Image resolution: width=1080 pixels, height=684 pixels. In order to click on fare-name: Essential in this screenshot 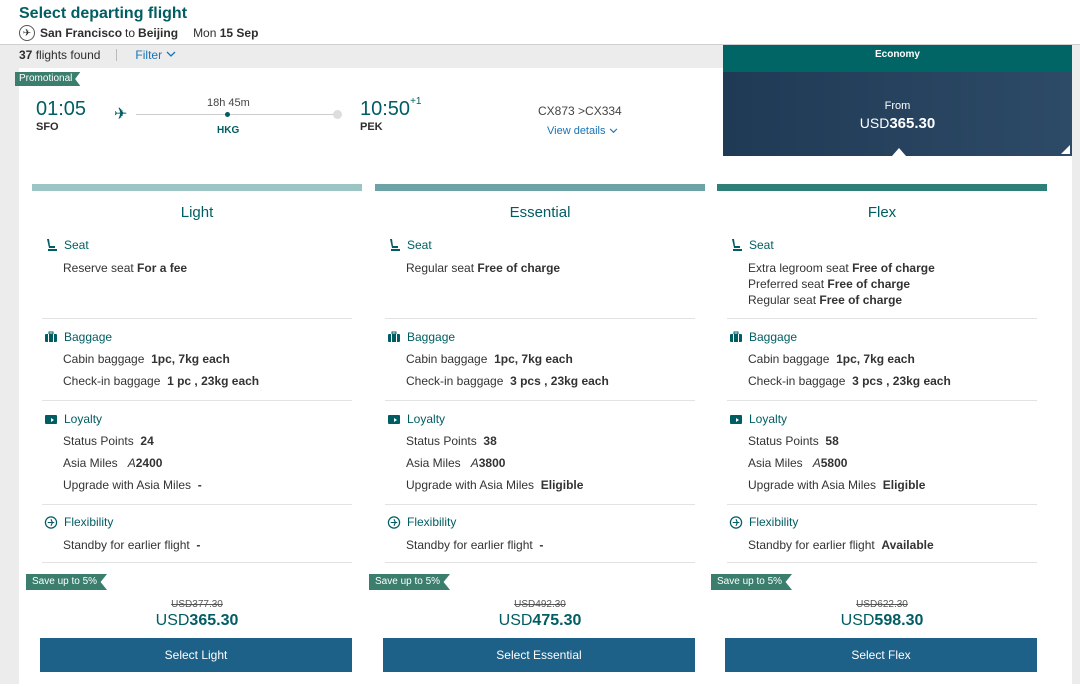, I will do `click(540, 212)`.